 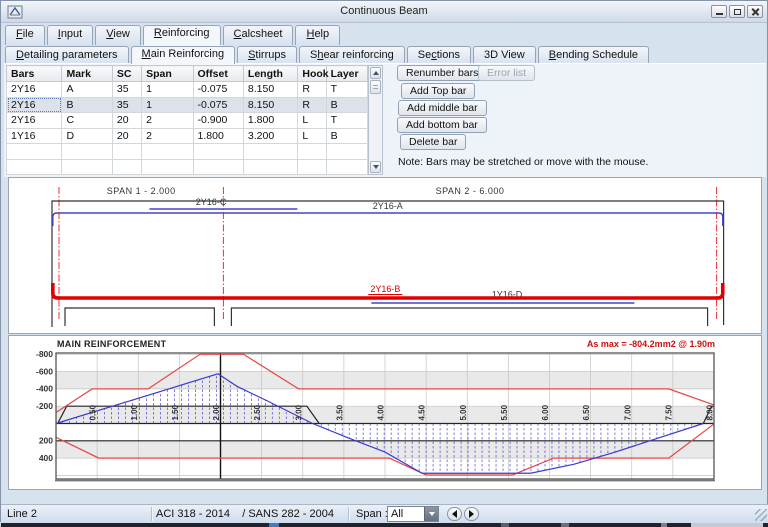 What do you see at coordinates (87, 89) in the screenshot?
I see `cell-mark: A` at bounding box center [87, 89].